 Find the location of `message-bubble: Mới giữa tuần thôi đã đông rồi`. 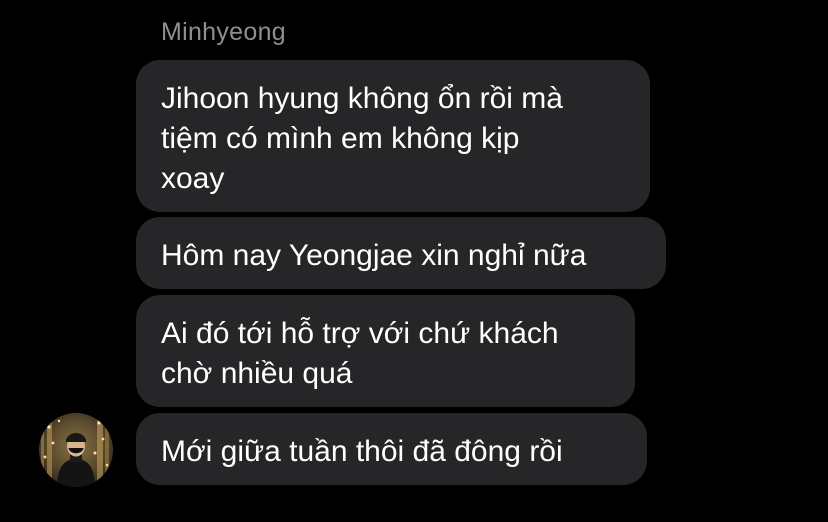

message-bubble: Mới giữa tuần thôi đã đông rồi is located at coordinates (391, 449).